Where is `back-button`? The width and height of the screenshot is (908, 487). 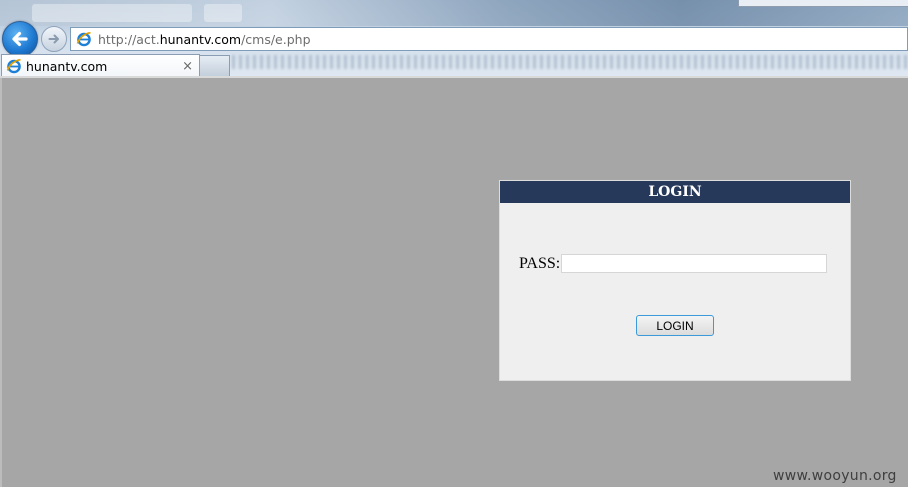 back-button is located at coordinates (20, 39).